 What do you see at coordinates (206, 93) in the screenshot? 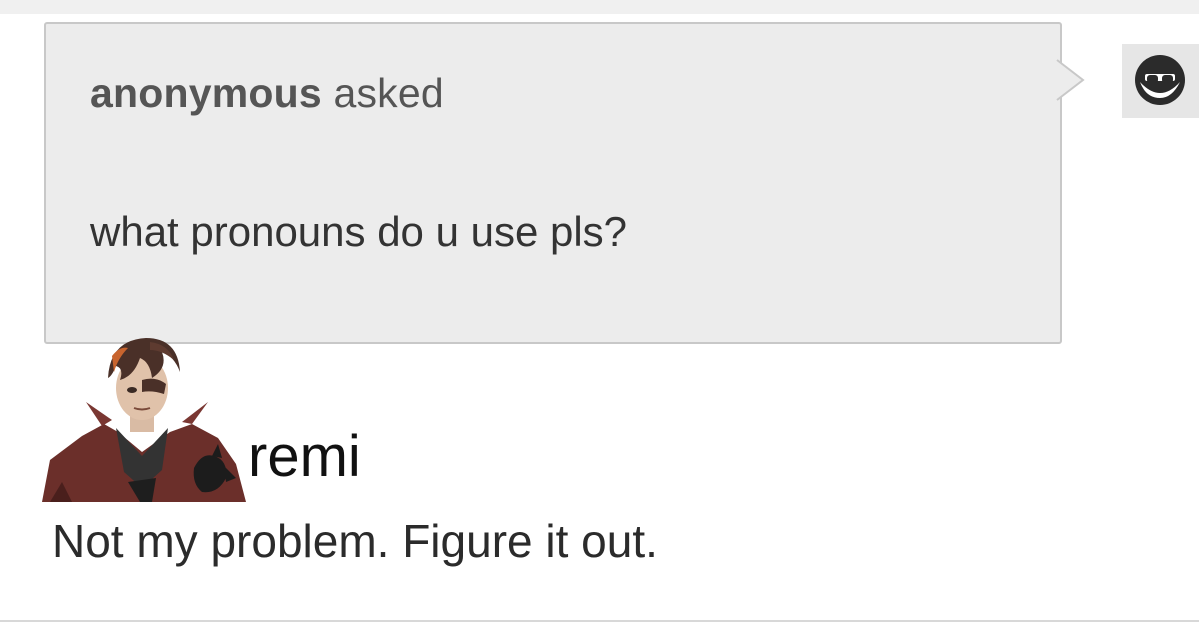
I see `asker-name: anonymous` at bounding box center [206, 93].